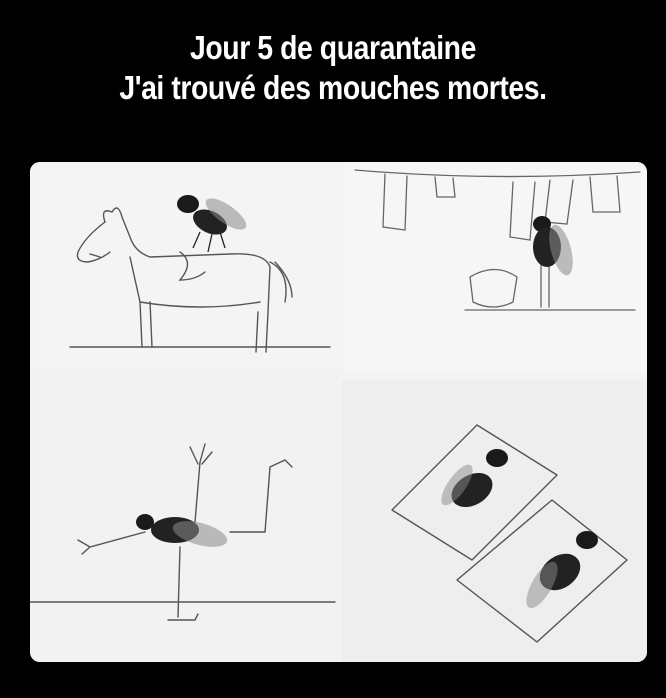  Describe the element at coordinates (553, 246) in the screenshot. I see `fly-laundry-icon` at that location.